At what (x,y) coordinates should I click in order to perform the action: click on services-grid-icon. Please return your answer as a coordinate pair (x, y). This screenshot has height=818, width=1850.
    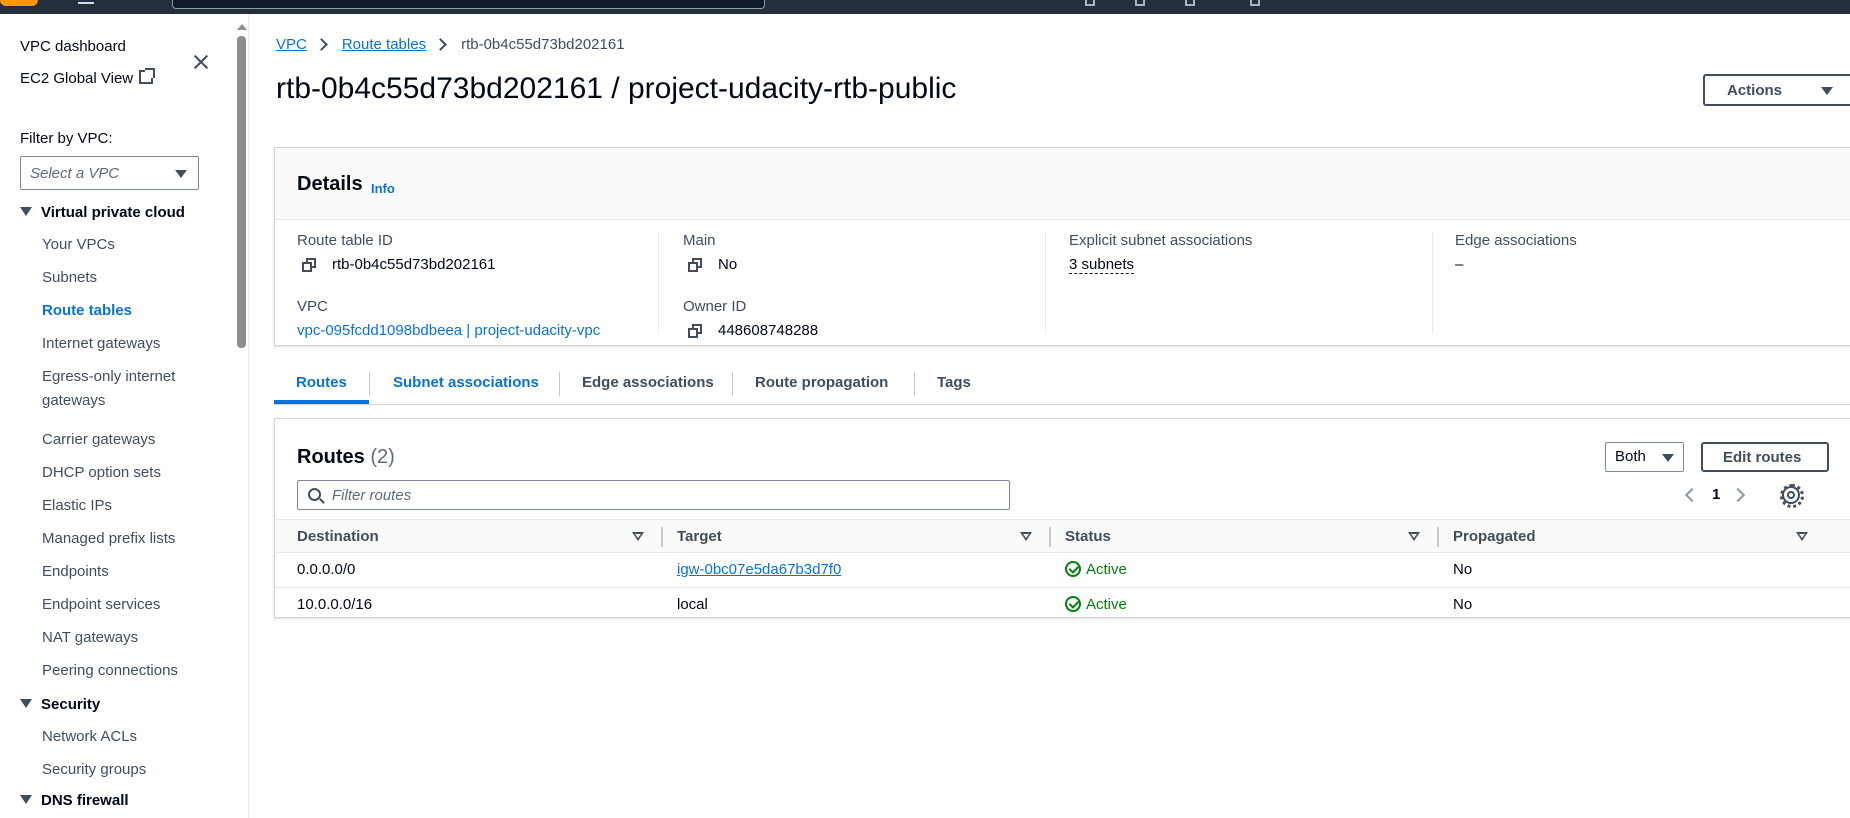
    Looking at the image, I should click on (86, 4).